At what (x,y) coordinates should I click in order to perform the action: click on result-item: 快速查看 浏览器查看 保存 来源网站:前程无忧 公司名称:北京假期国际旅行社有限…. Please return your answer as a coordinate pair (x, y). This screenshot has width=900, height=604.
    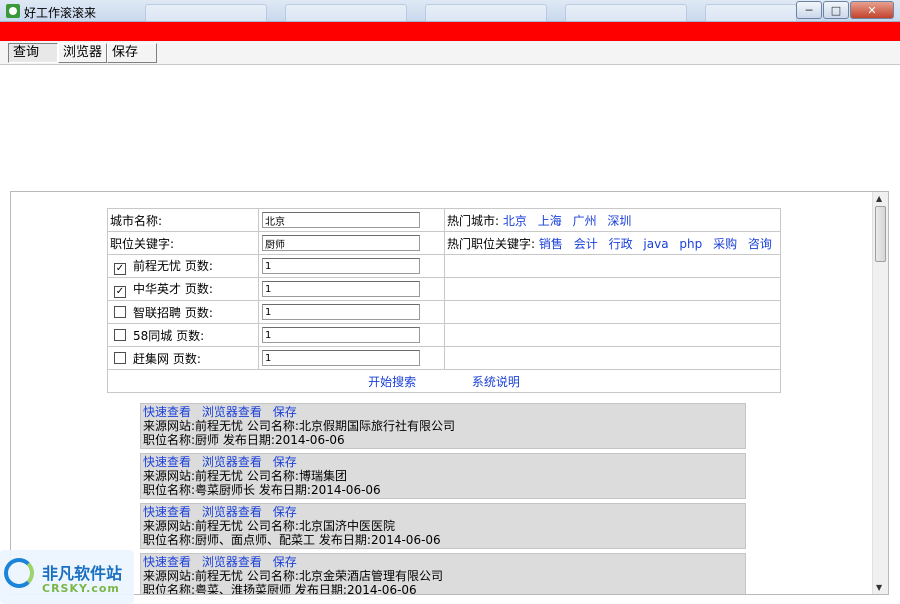
    Looking at the image, I should click on (443, 426).